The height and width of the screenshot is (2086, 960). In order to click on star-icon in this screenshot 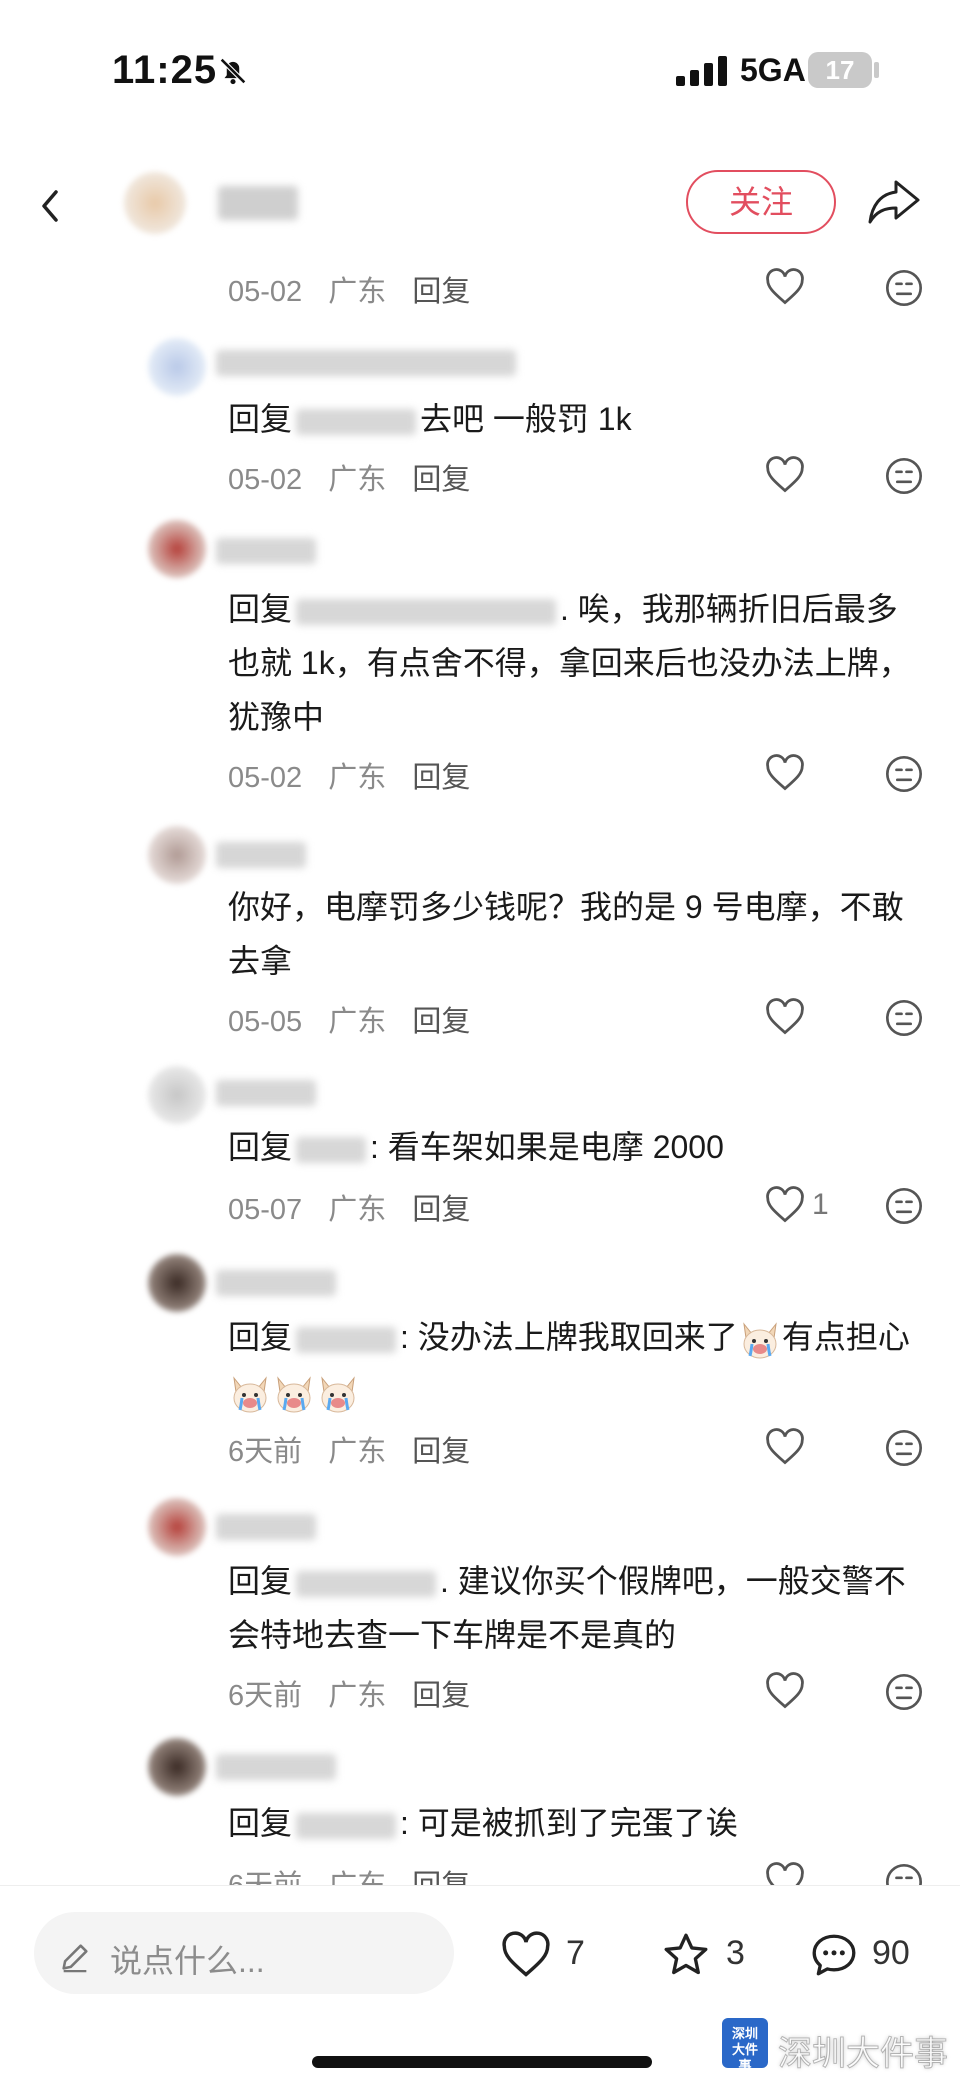, I will do `click(686, 1955)`.